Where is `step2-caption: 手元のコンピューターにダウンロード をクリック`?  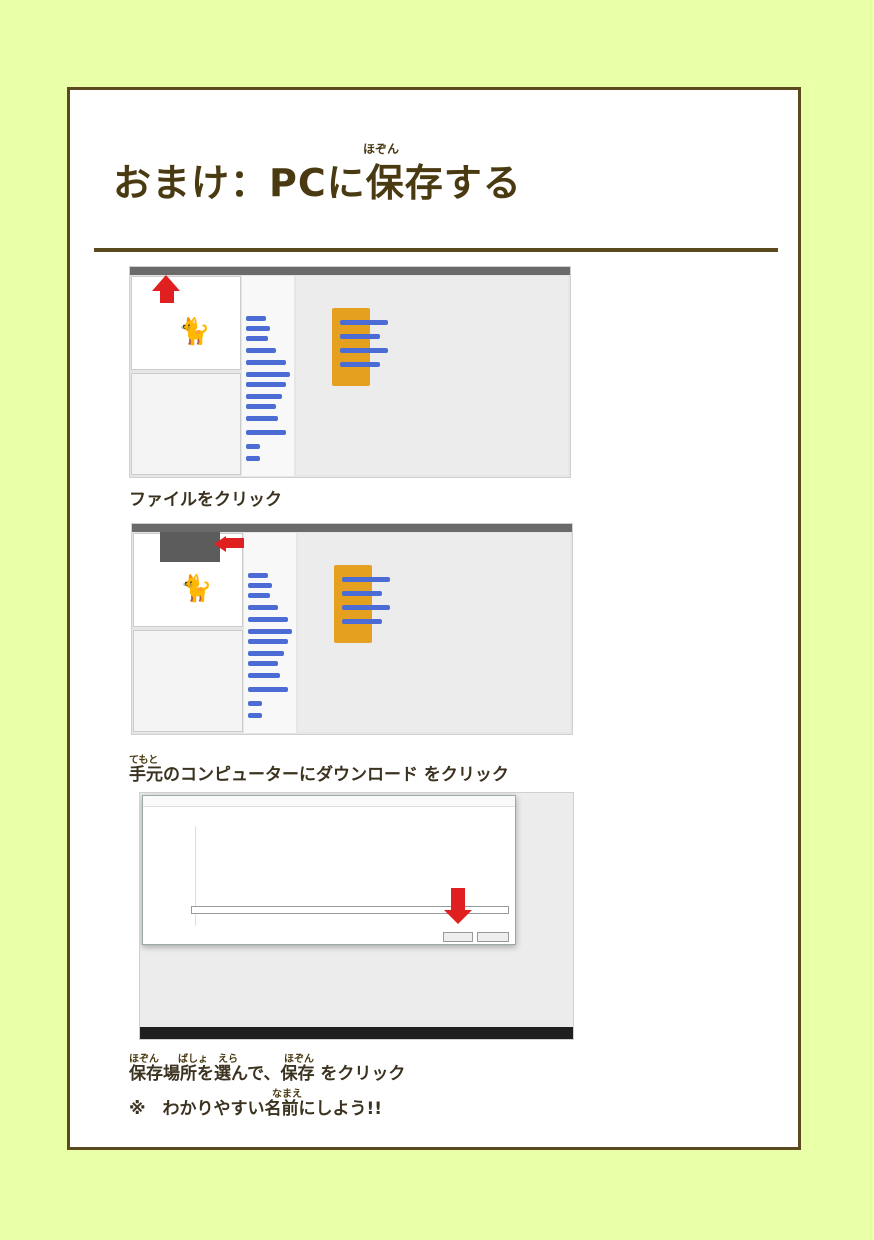 step2-caption: 手元のコンピューターにダウンロード をクリック is located at coordinates (319, 775).